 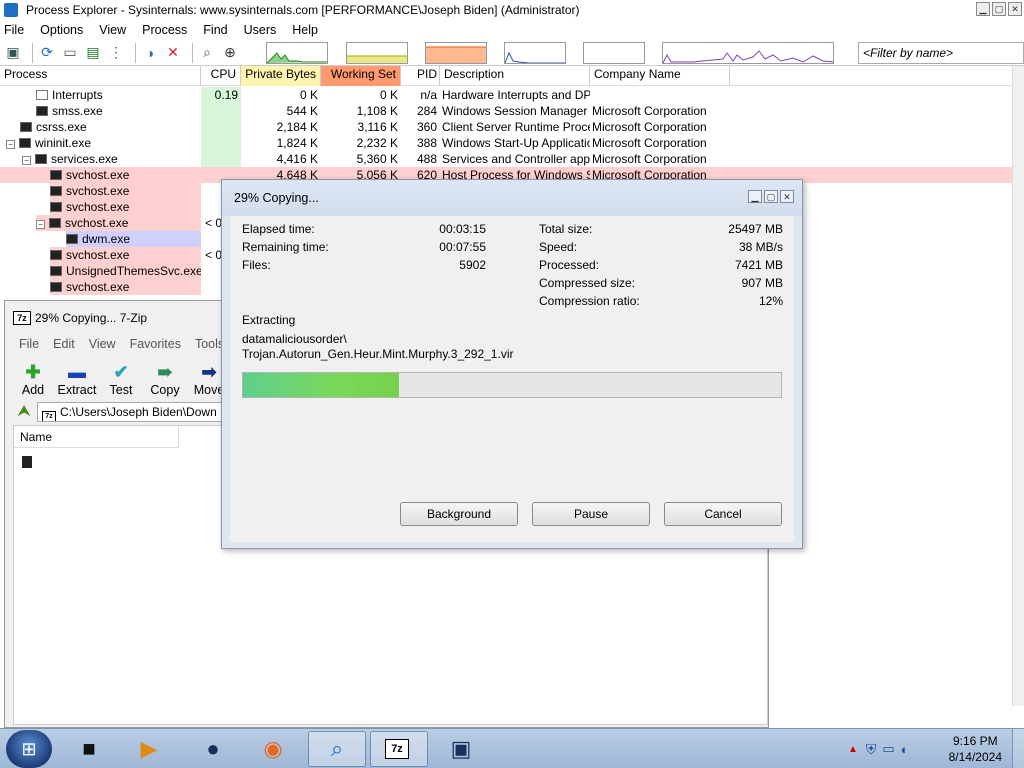 What do you see at coordinates (149, 749) in the screenshot?
I see `taskbar-media-player: ▶` at bounding box center [149, 749].